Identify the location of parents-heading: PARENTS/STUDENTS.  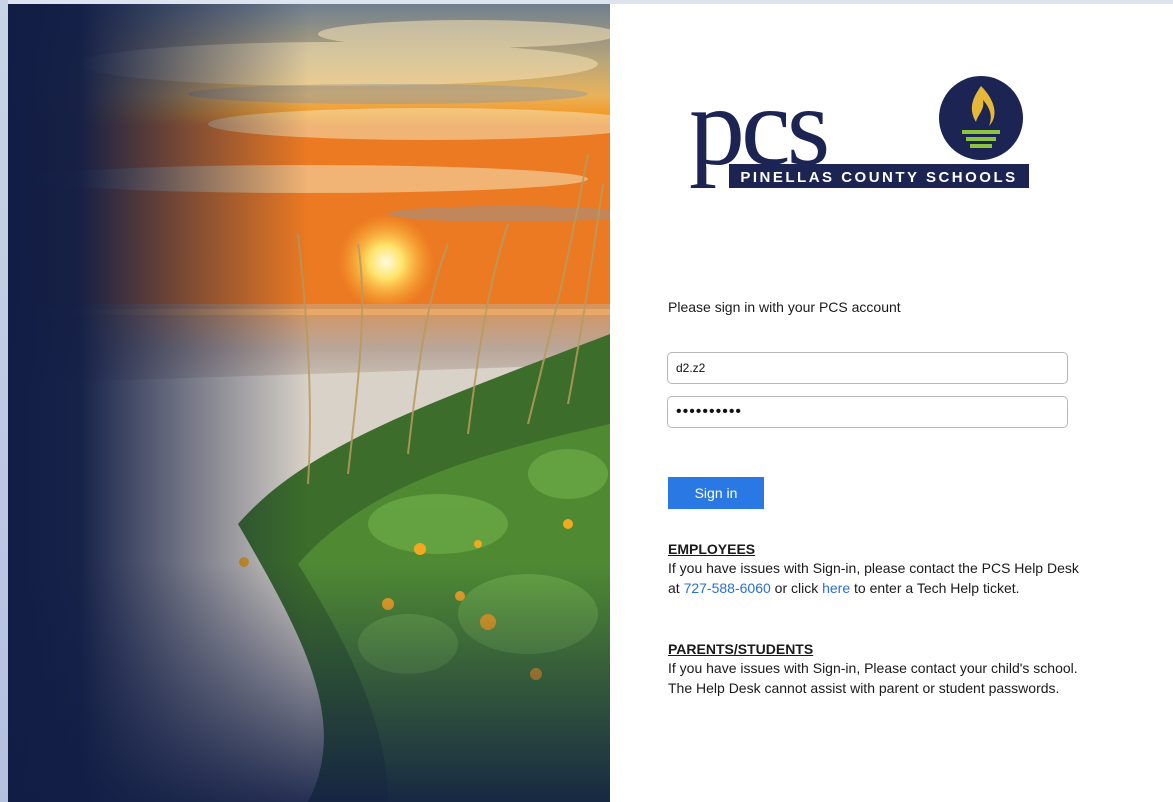
(741, 649).